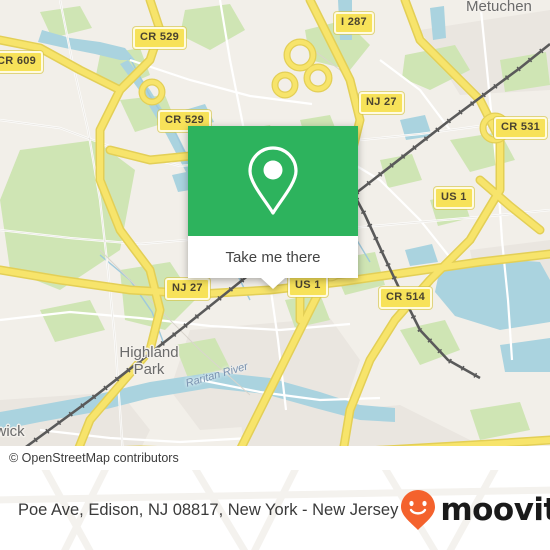  Describe the element at coordinates (275, 458) in the screenshot. I see `map-attribution-bar: © OpenStreetMap contributors` at that location.